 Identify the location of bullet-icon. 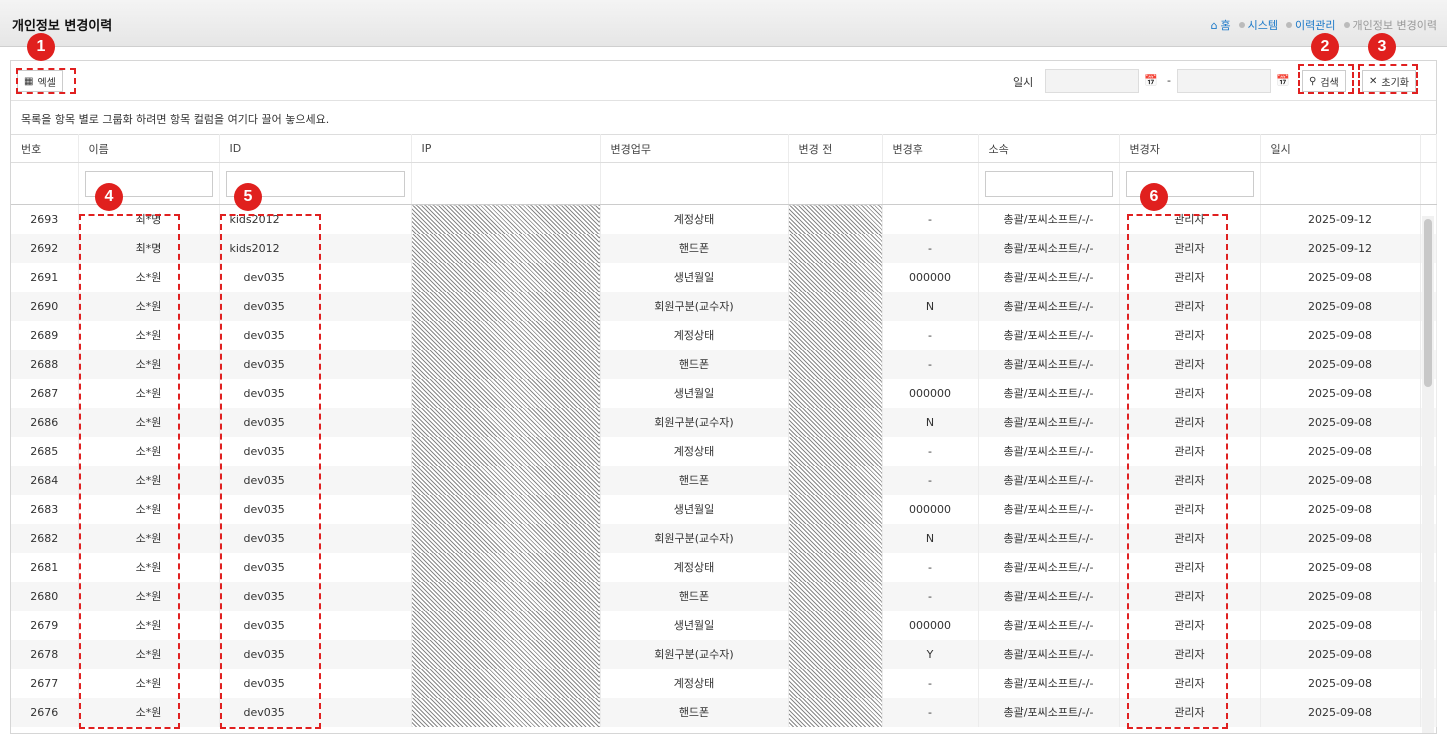
(1289, 25).